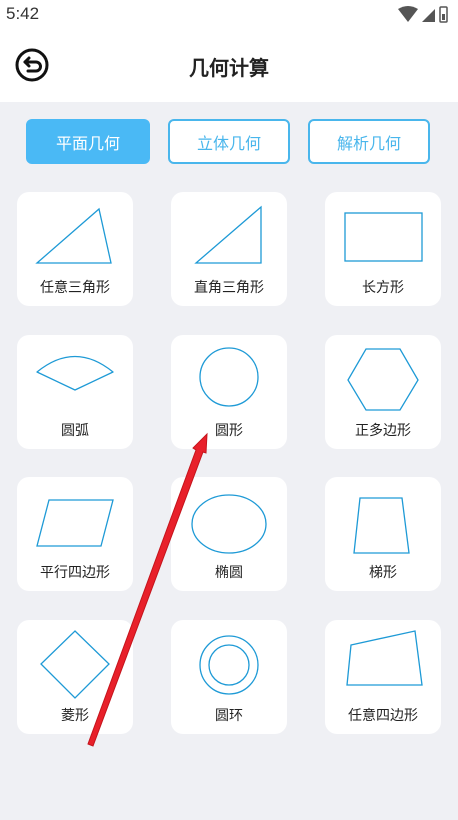  I want to click on shape-card-parallelogram: 平行四边形, so click(75, 534).